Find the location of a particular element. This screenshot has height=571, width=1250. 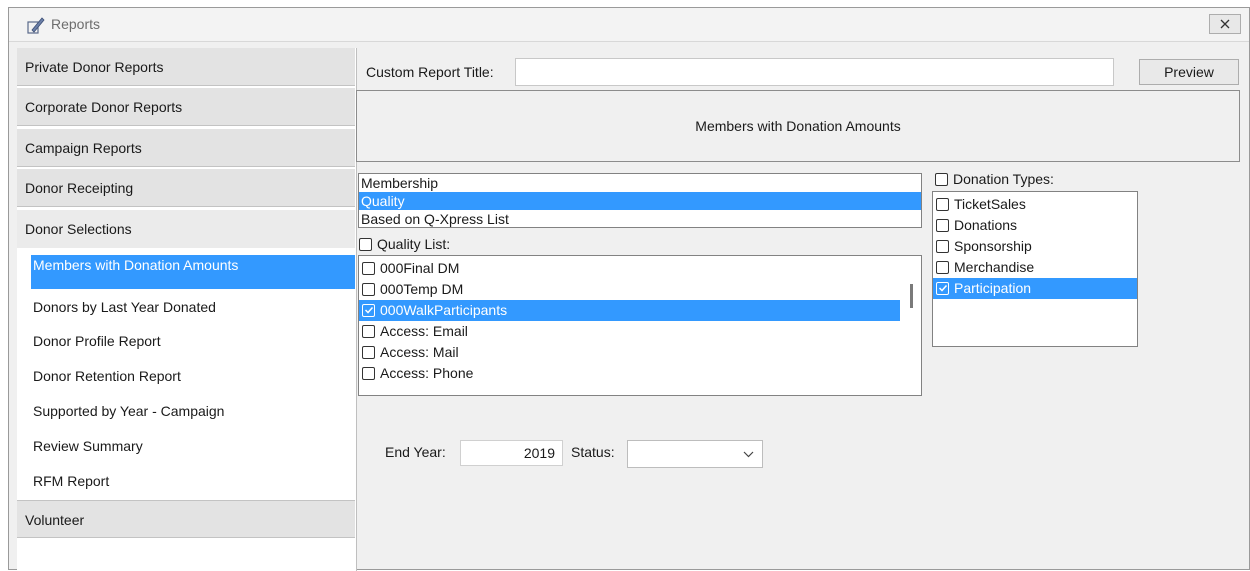

group-corporate-donor-reports: Corporate Donor Reports is located at coordinates (186, 107).